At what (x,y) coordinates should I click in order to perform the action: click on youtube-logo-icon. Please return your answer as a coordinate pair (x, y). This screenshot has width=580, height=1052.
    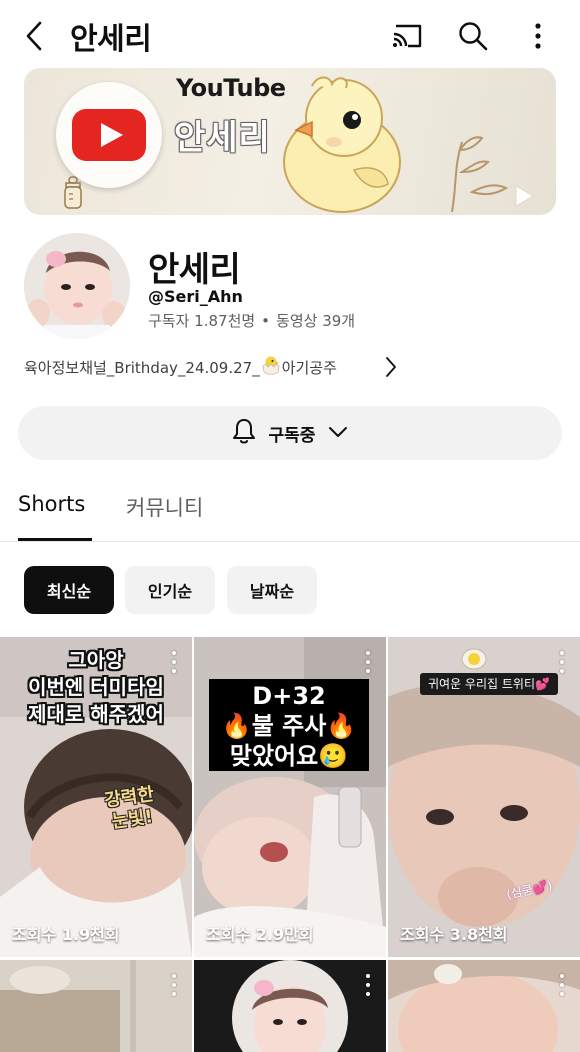
    Looking at the image, I should click on (109, 135).